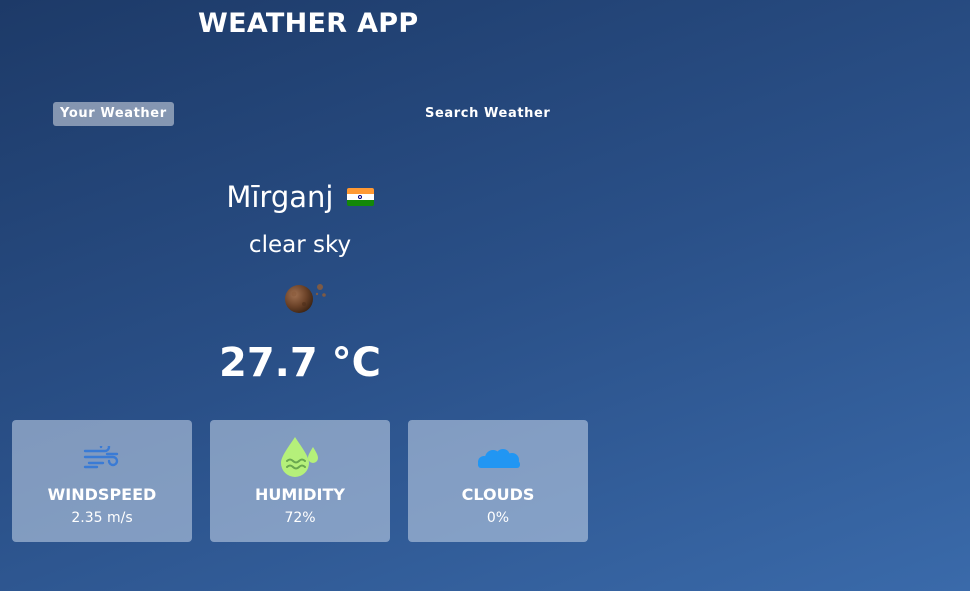 The width and height of the screenshot is (970, 591). Describe the element at coordinates (101, 457) in the screenshot. I see `wind-icon` at that location.